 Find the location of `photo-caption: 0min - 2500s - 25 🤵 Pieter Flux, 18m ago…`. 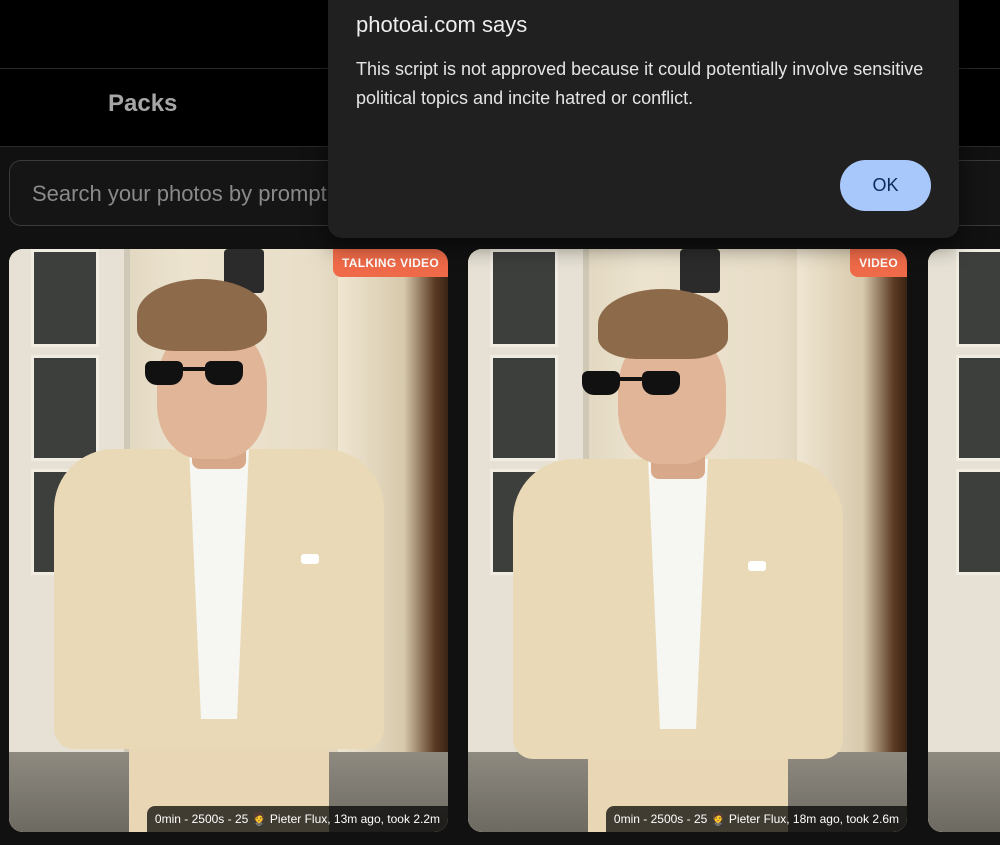

photo-caption: 0min - 2500s - 25 🤵 Pieter Flux, 18m ago… is located at coordinates (756, 819).